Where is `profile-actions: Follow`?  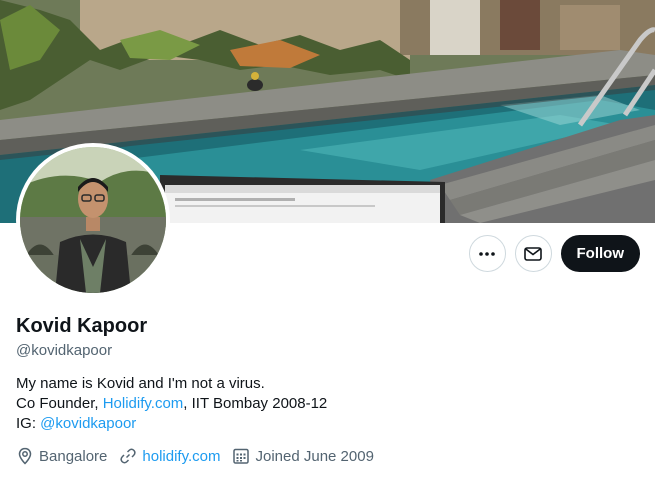 profile-actions: Follow is located at coordinates (554, 253).